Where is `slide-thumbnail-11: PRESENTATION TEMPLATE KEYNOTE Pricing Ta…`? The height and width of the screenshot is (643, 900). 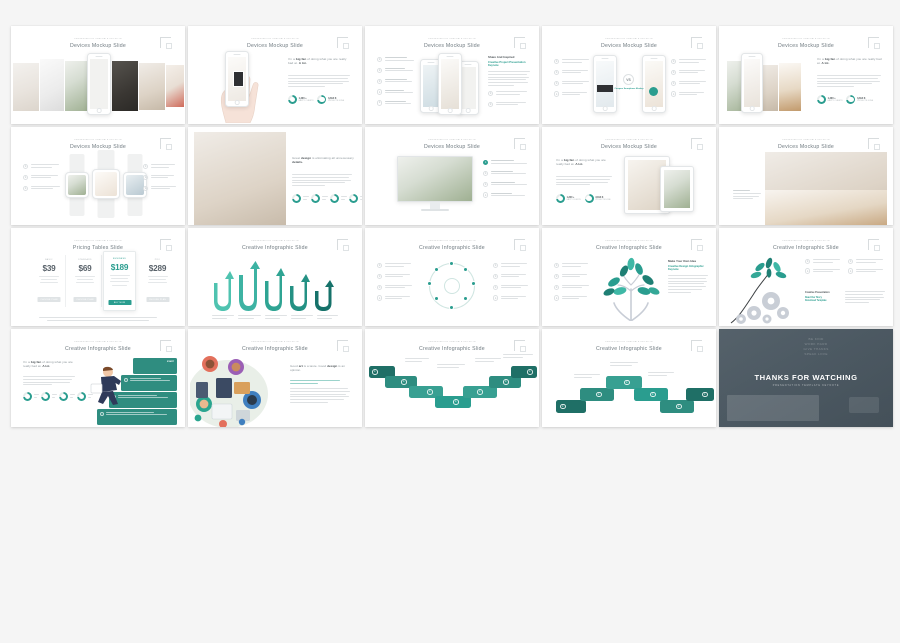
slide-thumbnail-11: PRESENTATION TEMPLATE KEYNOTE Pricing Ta… is located at coordinates (98, 277).